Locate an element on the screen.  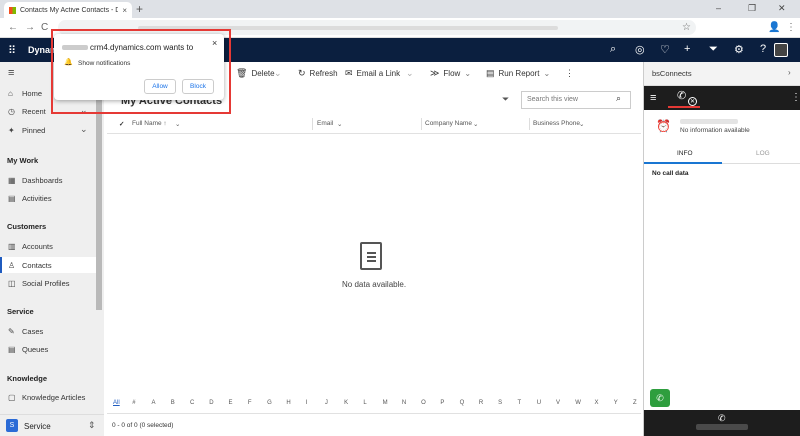
column-header-email: Email is located at coordinates (325, 123).